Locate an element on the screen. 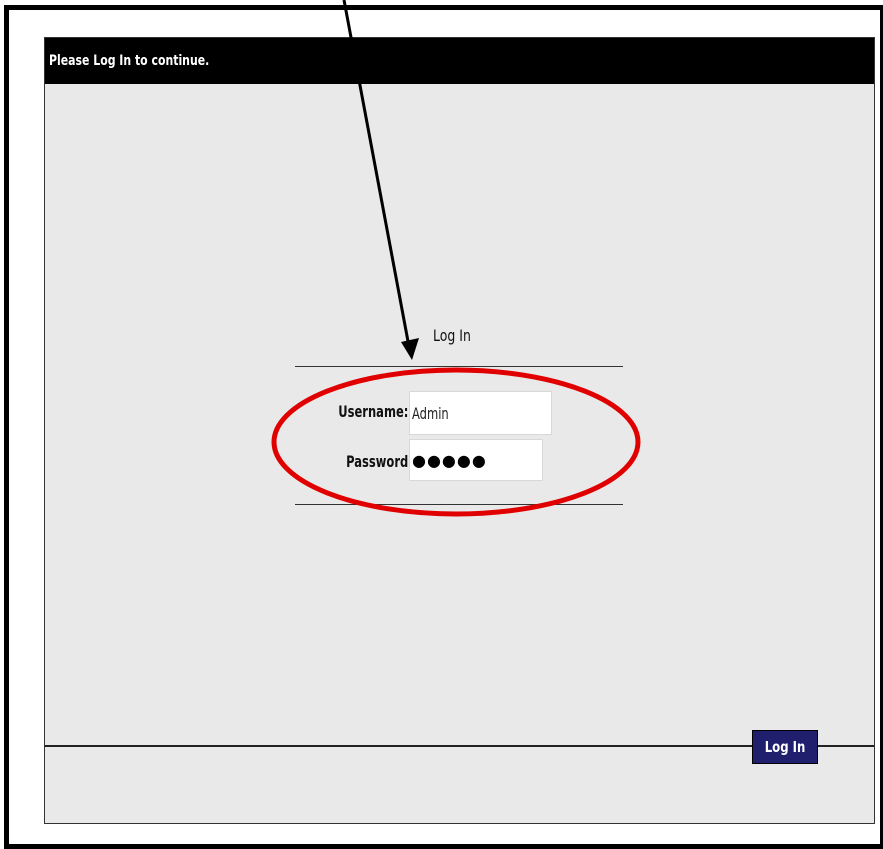  dialog-footer is located at coordinates (459, 785).